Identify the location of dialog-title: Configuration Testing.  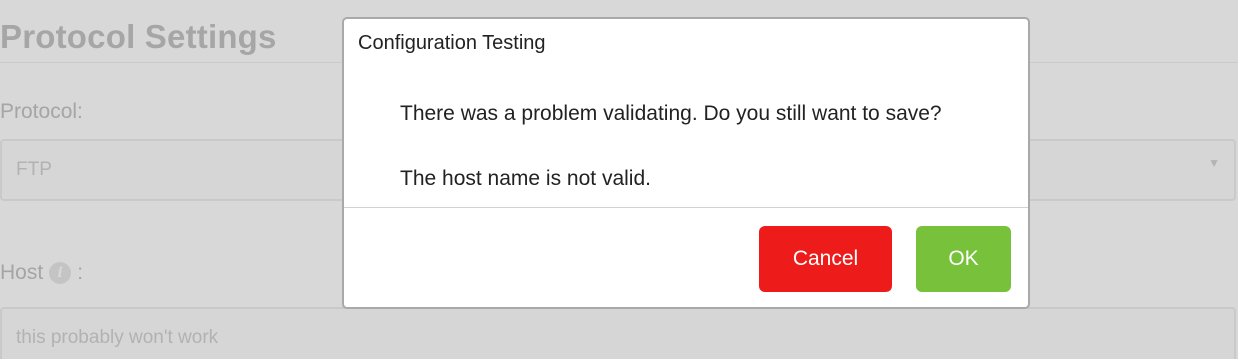
(452, 43).